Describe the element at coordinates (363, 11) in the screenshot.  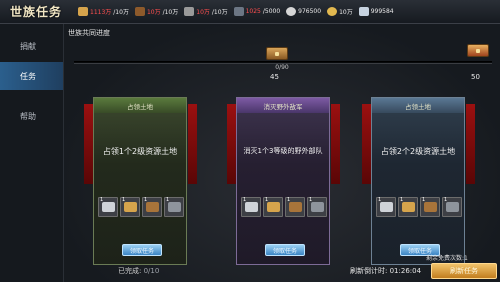
I see `gem-icon` at that location.